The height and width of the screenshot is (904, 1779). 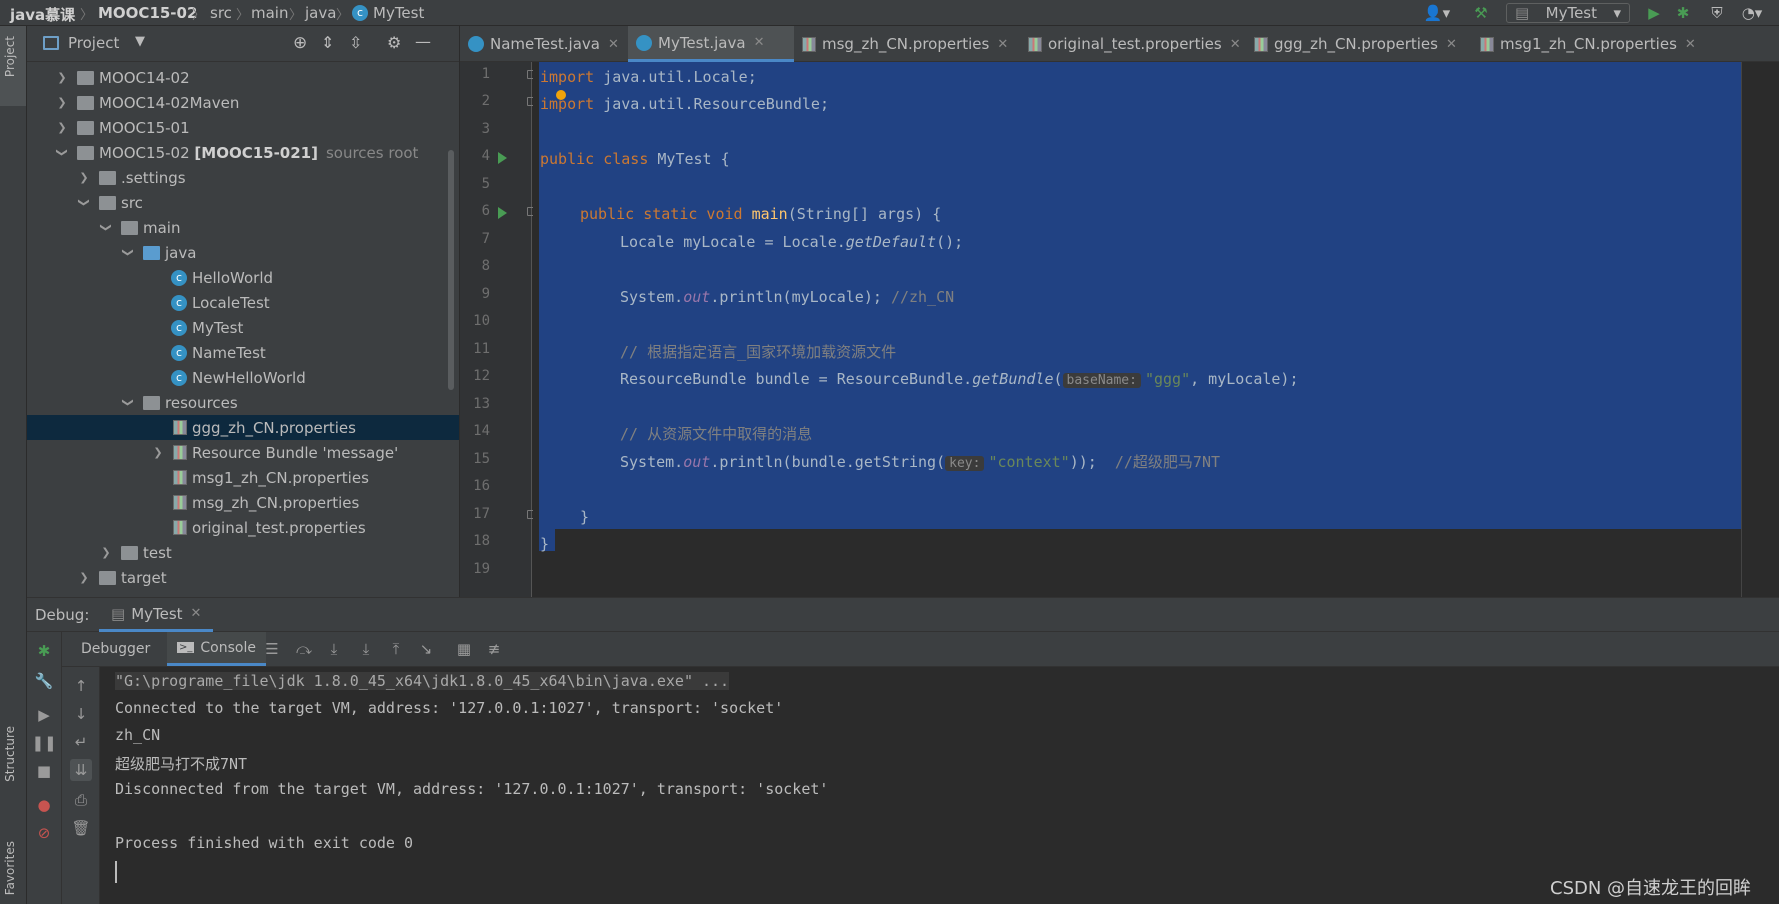 I want to click on tree-item-helloworld: c HelloWorld, so click(x=243, y=277).